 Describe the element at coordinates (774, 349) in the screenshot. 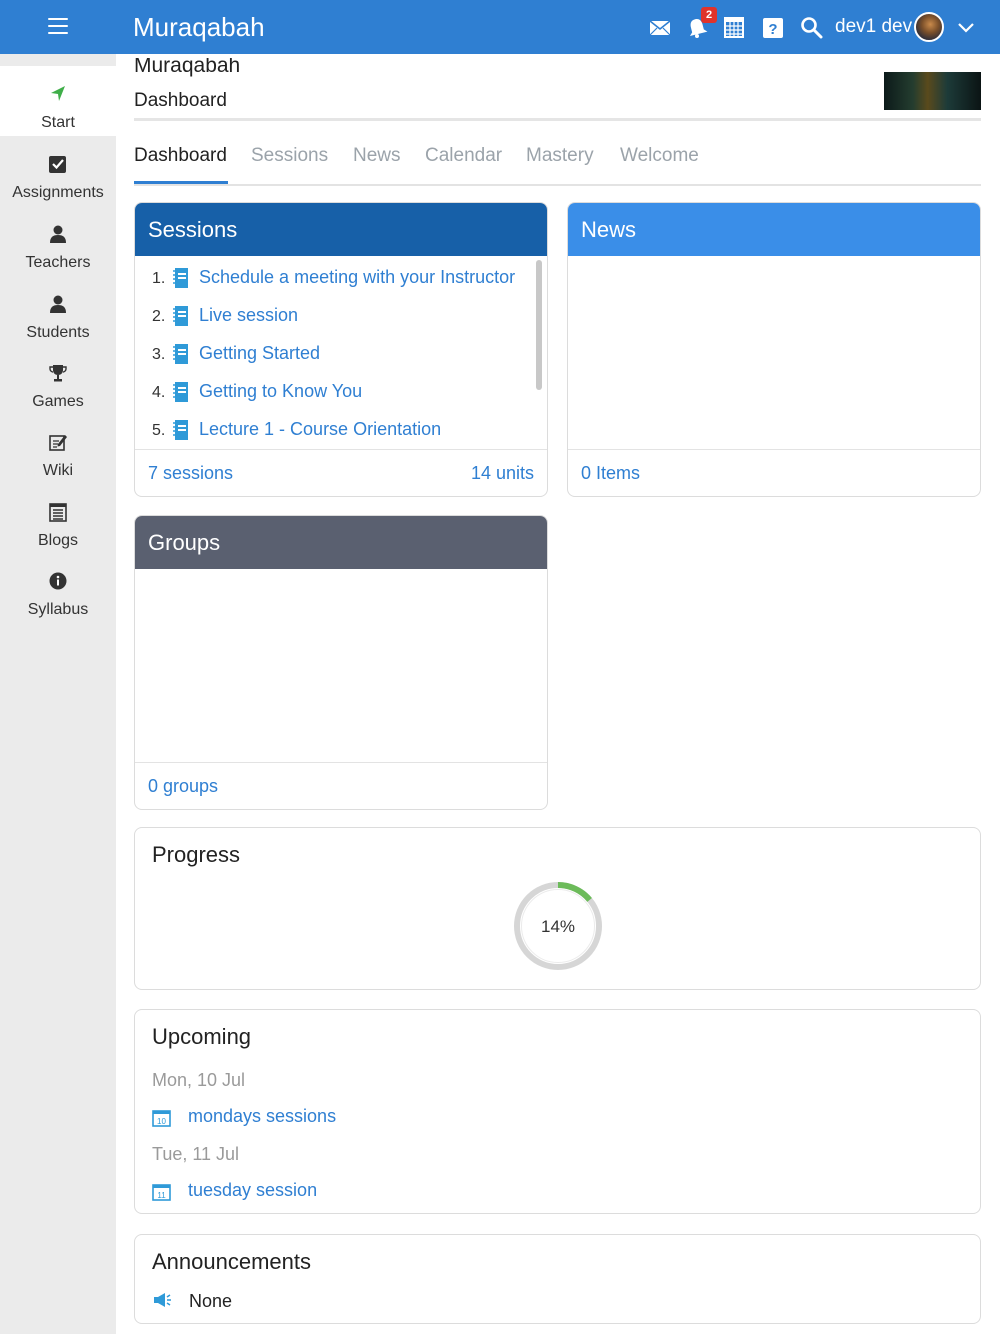

I see `news-card: News 0 Items` at that location.